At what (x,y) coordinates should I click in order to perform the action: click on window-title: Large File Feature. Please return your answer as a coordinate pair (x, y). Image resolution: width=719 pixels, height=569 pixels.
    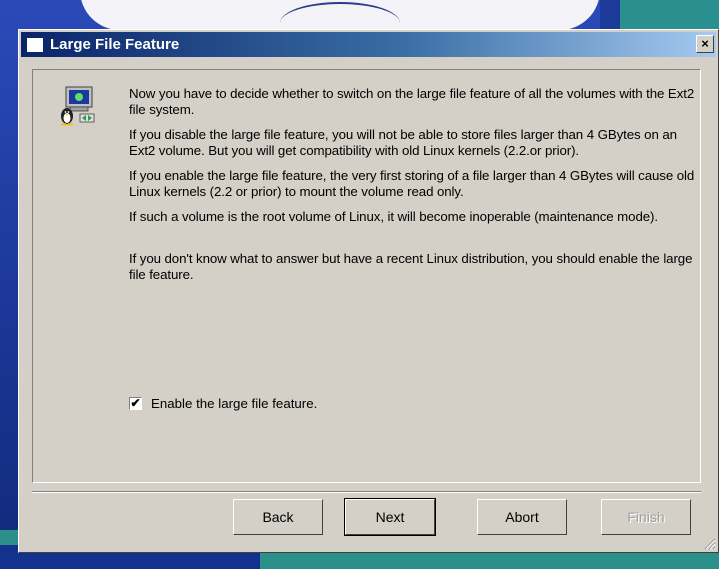
    Looking at the image, I should click on (115, 44).